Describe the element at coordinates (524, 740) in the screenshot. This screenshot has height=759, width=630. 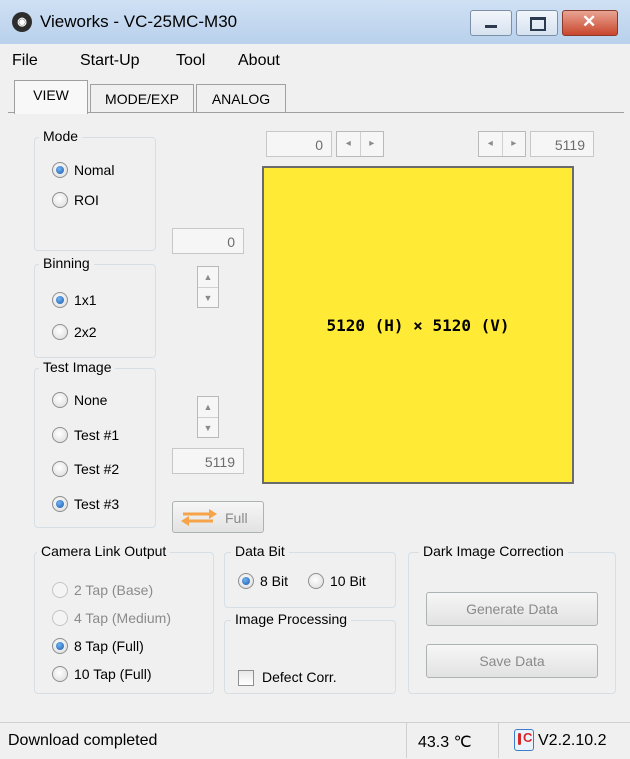
I see `temperature-icon: C` at that location.